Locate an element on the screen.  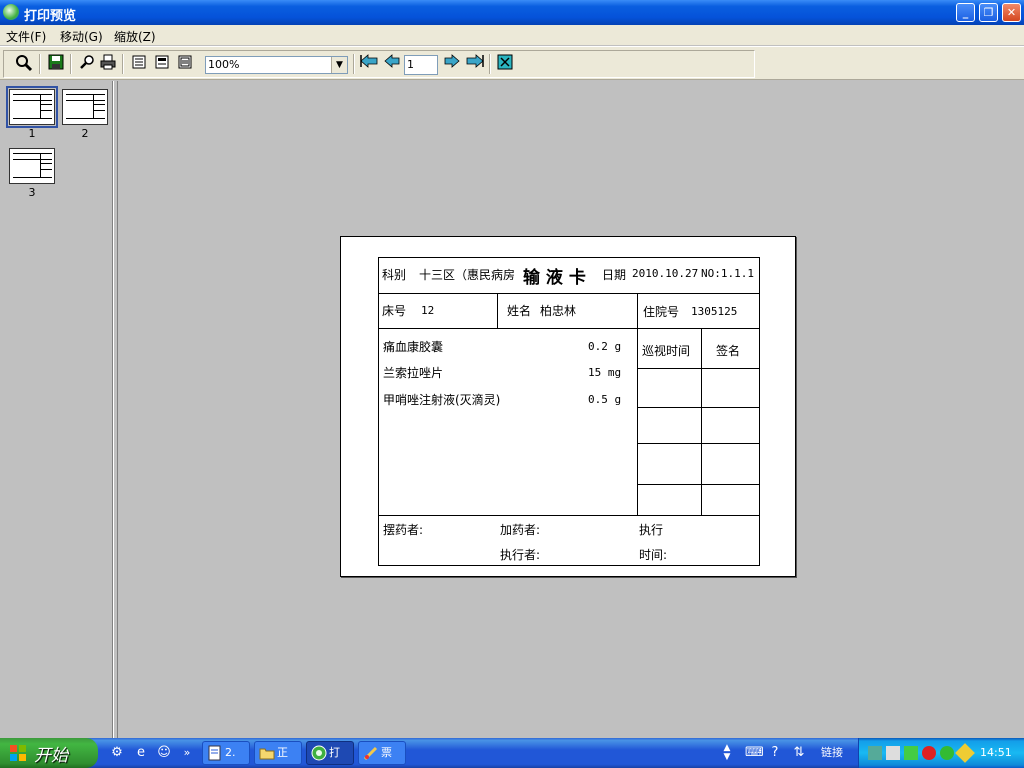
tray-shield-icon is located at coordinates (947, 753).